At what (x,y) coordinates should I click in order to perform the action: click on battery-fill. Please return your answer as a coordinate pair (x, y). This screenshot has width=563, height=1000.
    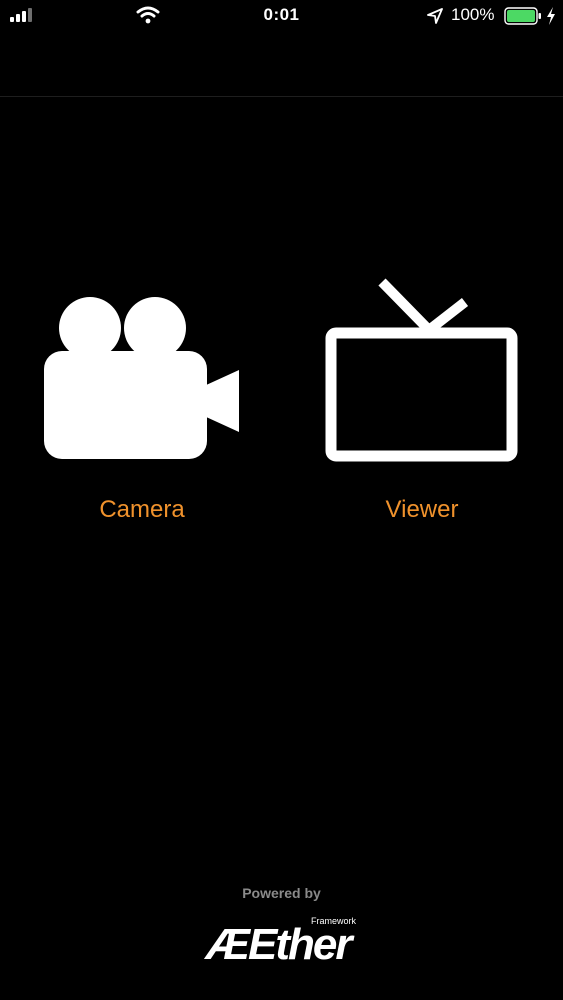
    Looking at the image, I should click on (521, 16).